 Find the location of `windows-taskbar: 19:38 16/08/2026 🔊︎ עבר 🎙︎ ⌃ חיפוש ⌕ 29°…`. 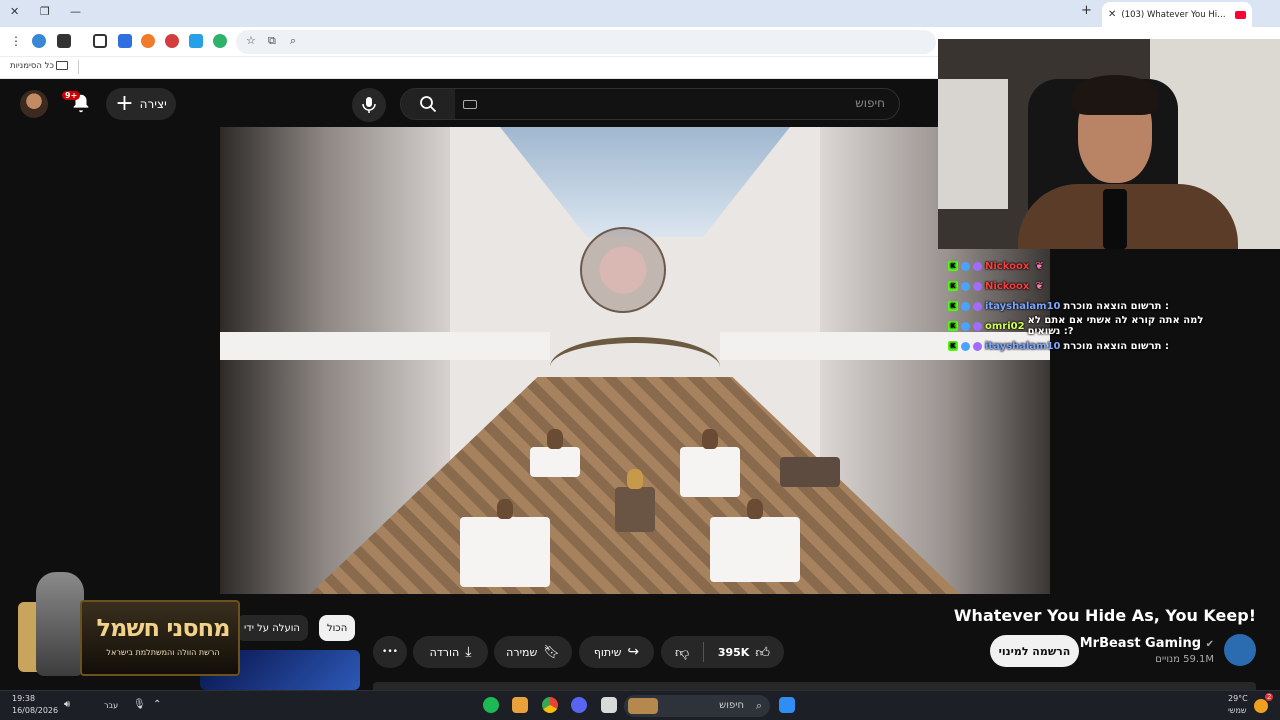

windows-taskbar: 19:38 16/08/2026 🔊︎ עבר 🎙︎ ⌃ חיפוש ⌕ 29°… is located at coordinates (640, 705).